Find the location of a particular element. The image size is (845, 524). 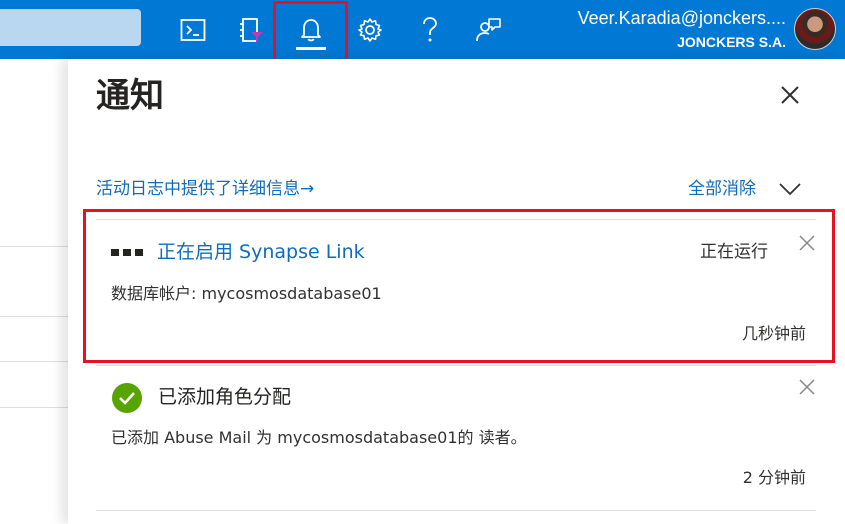

user-organization: JONCKERS S.A. is located at coordinates (731, 42).